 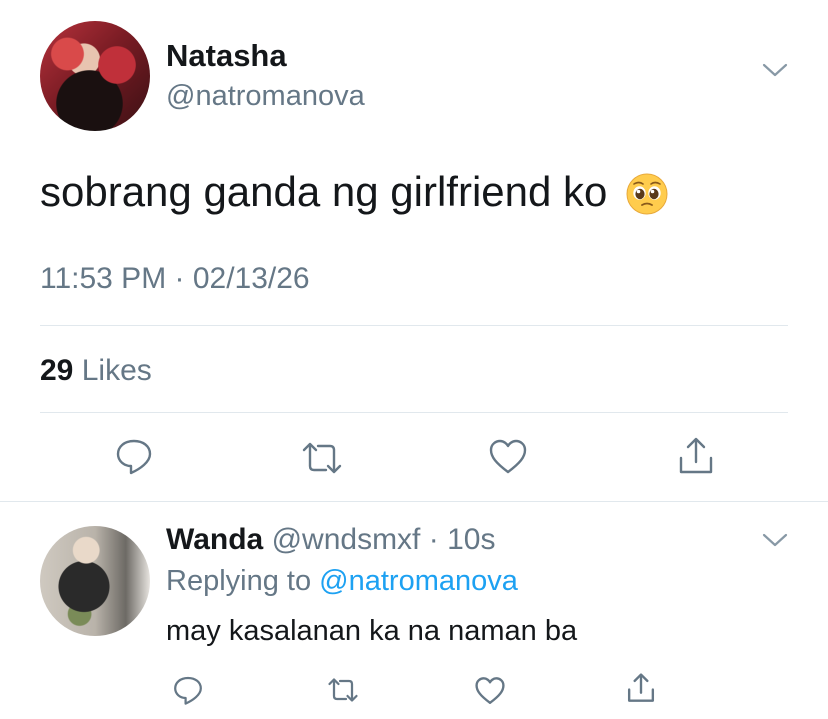 What do you see at coordinates (226, 56) in the screenshot?
I see `author-name: Natasha` at bounding box center [226, 56].